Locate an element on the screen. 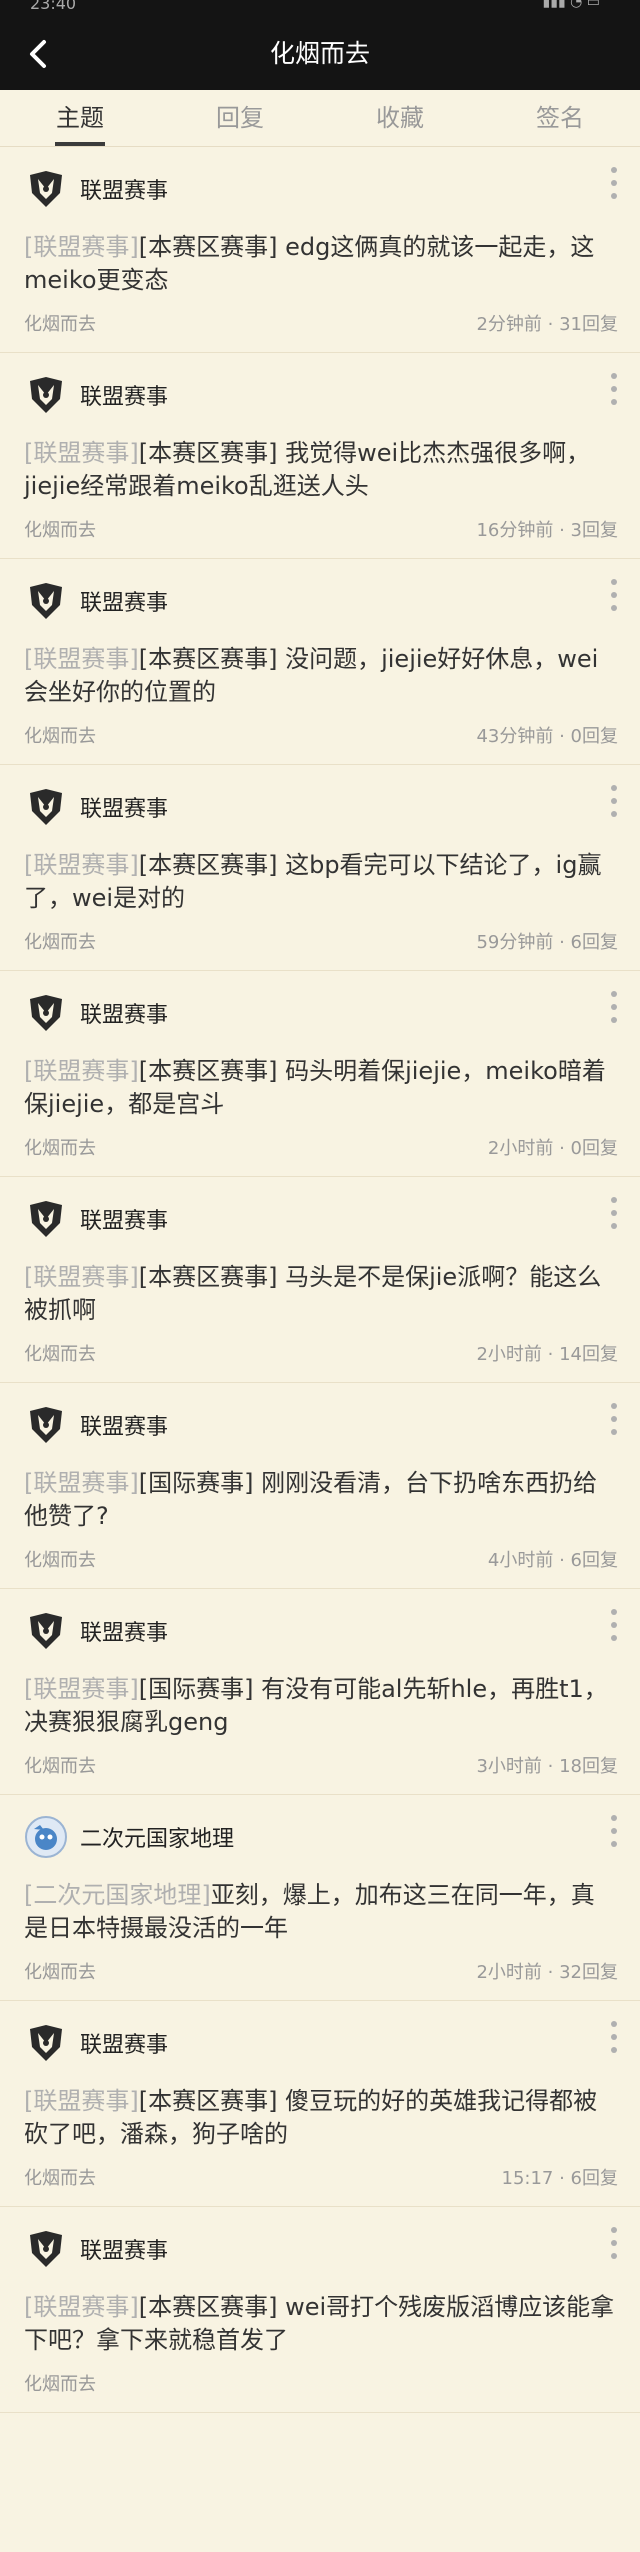 This screenshot has height=2552, width=640. post-meta: 2分钟前 · 31回复 is located at coordinates (547, 323).